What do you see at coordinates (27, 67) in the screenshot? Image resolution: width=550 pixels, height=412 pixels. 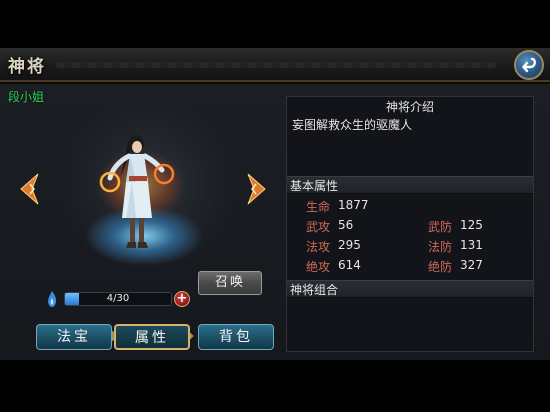 I see `page-title: 神将` at bounding box center [27, 67].